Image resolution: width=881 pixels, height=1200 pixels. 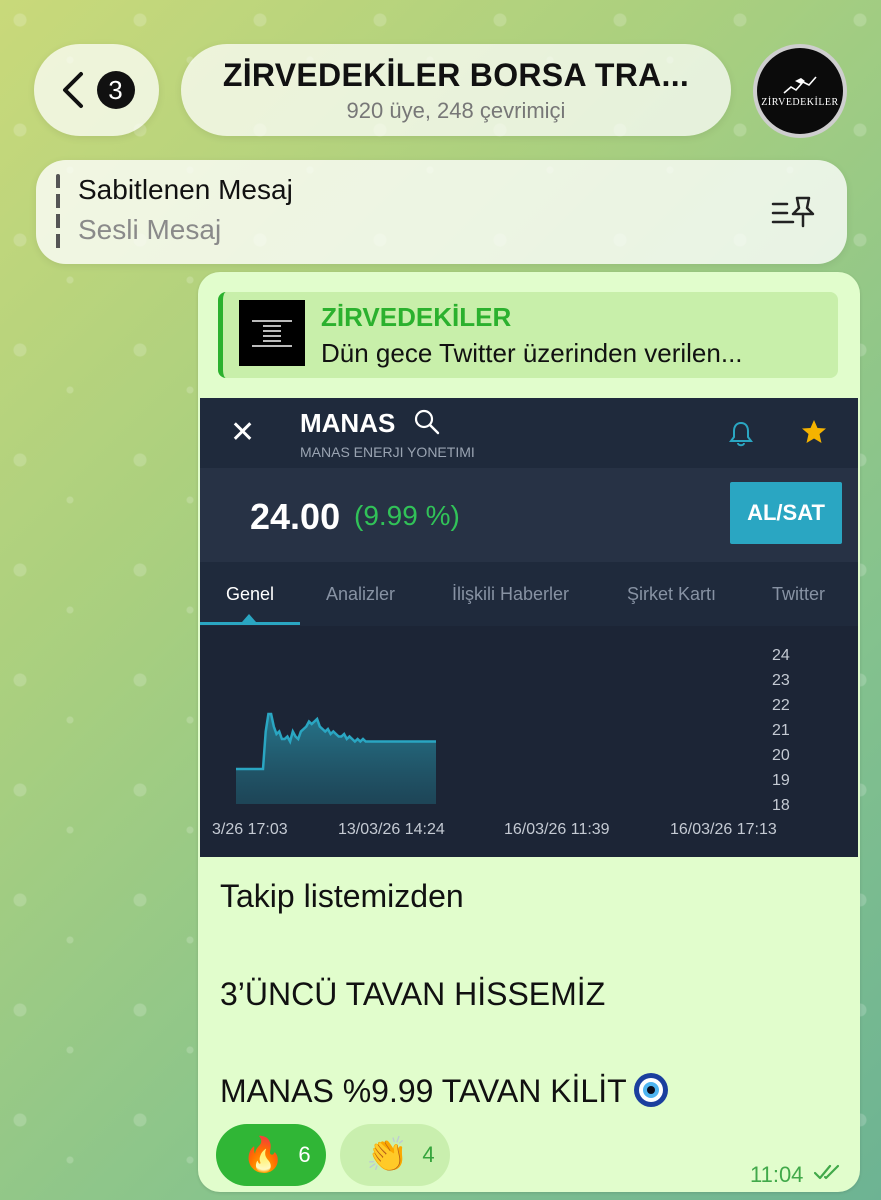 I want to click on stock-symbol: MANAS, so click(x=348, y=423).